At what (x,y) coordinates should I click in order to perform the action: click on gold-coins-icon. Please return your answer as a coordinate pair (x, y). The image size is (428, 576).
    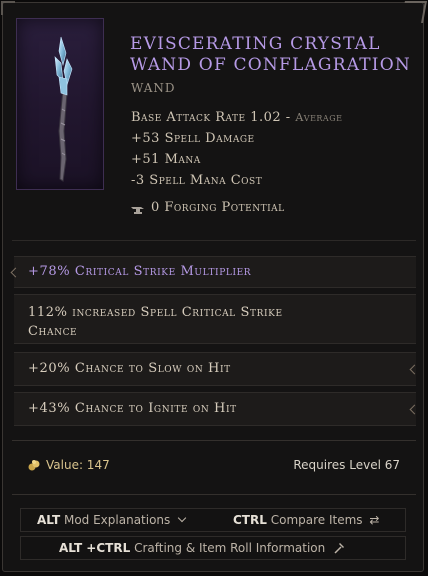
    Looking at the image, I should click on (34, 465).